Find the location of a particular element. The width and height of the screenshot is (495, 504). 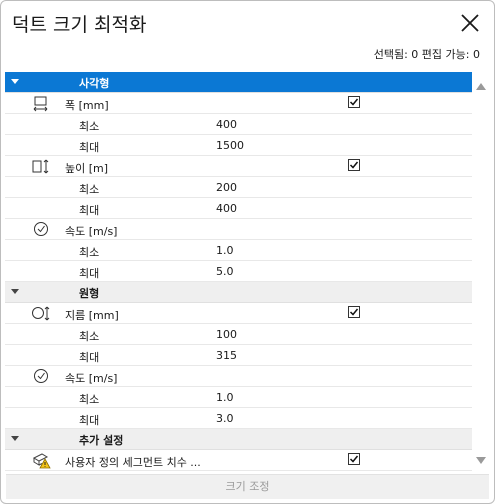

width-icon is located at coordinates (41, 103).